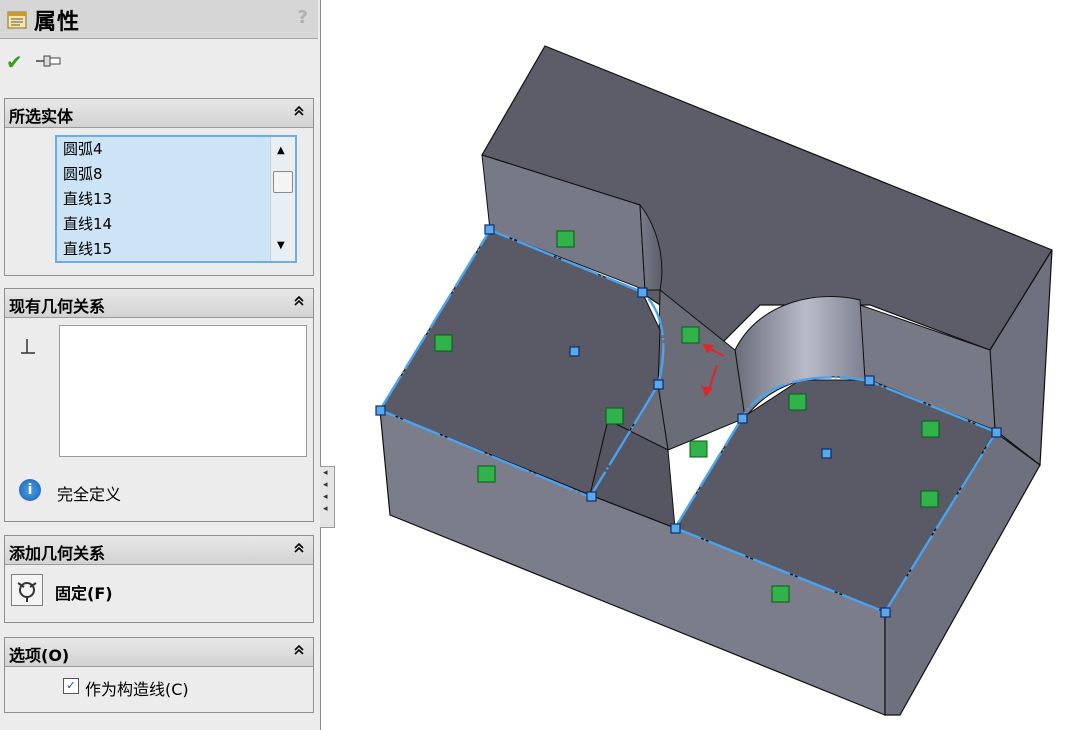  What do you see at coordinates (41, 116) in the screenshot?
I see `section-title: 所选实体` at bounding box center [41, 116].